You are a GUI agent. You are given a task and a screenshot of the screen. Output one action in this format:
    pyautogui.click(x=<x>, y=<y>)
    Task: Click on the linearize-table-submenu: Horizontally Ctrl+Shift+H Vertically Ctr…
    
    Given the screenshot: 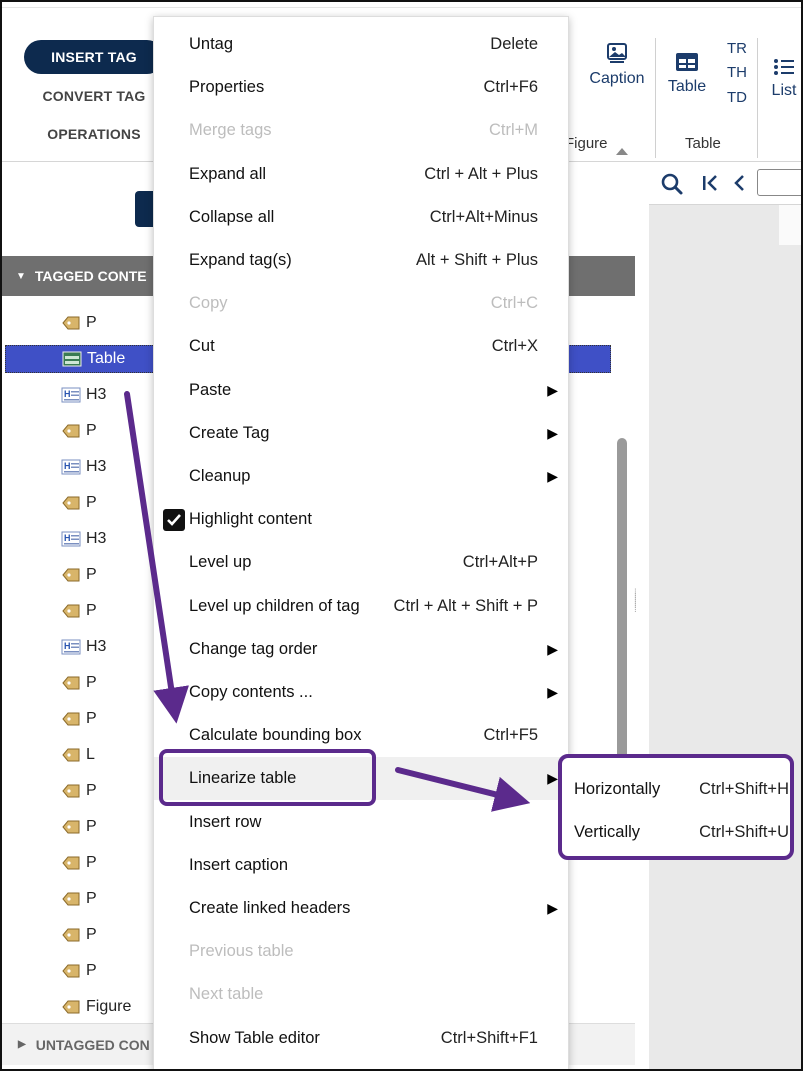 What is the action you would take?
    pyautogui.click(x=676, y=807)
    